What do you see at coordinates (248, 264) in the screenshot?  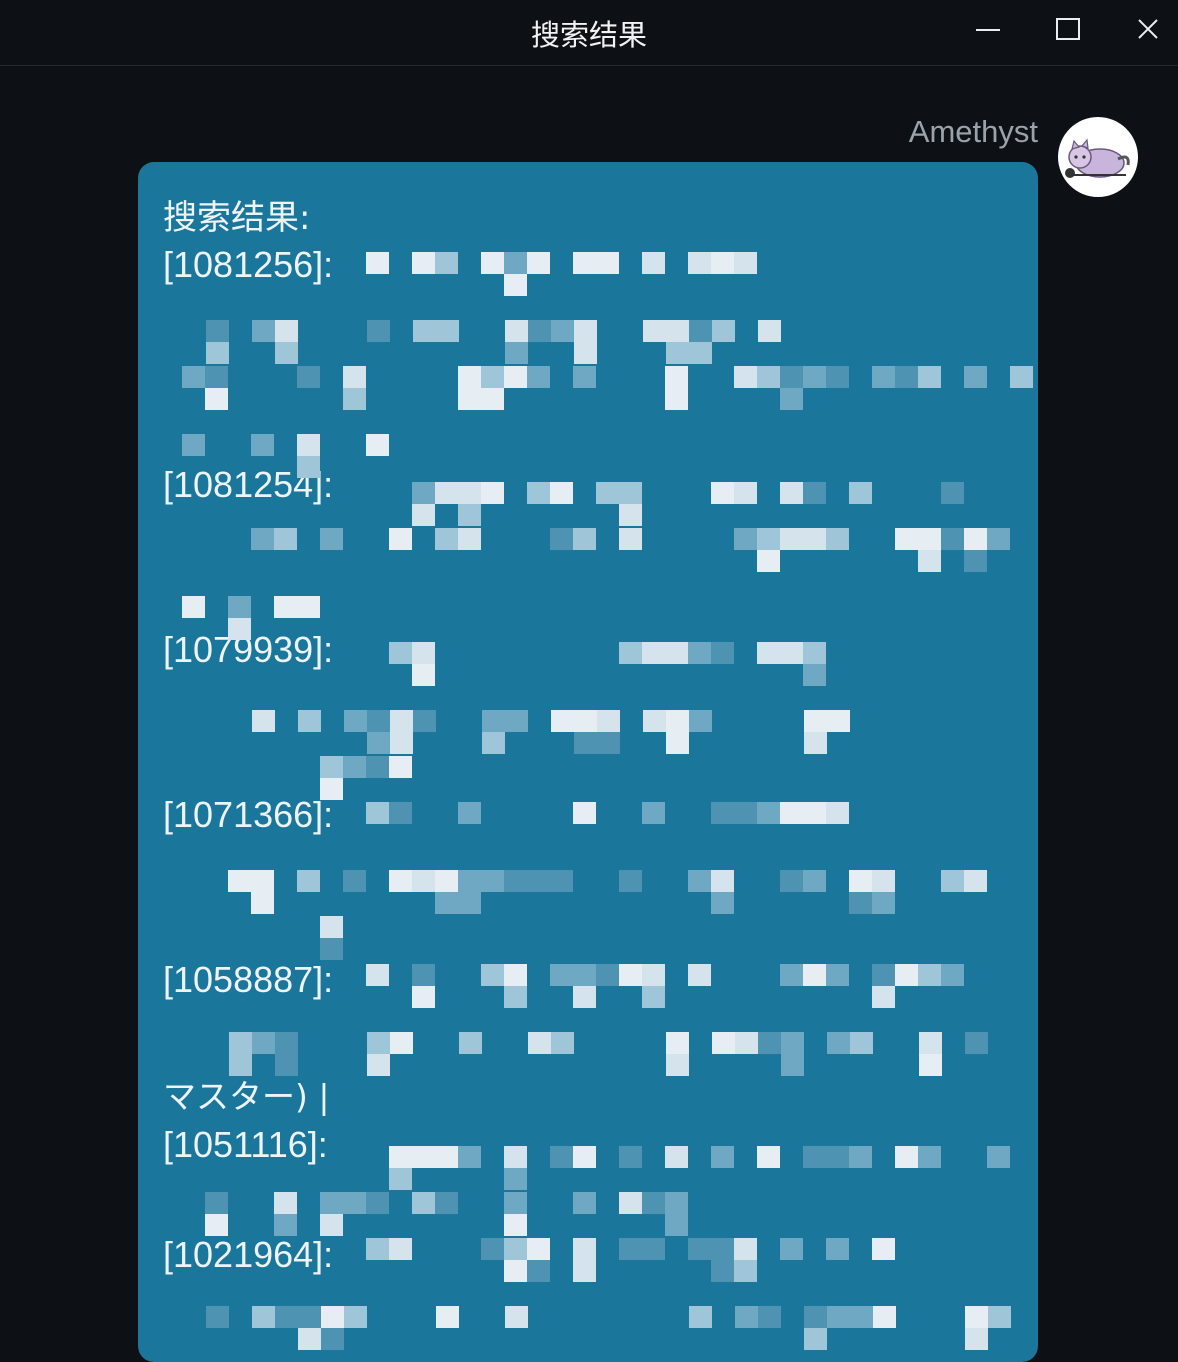 I see `result-id-1: [1081256]:` at bounding box center [248, 264].